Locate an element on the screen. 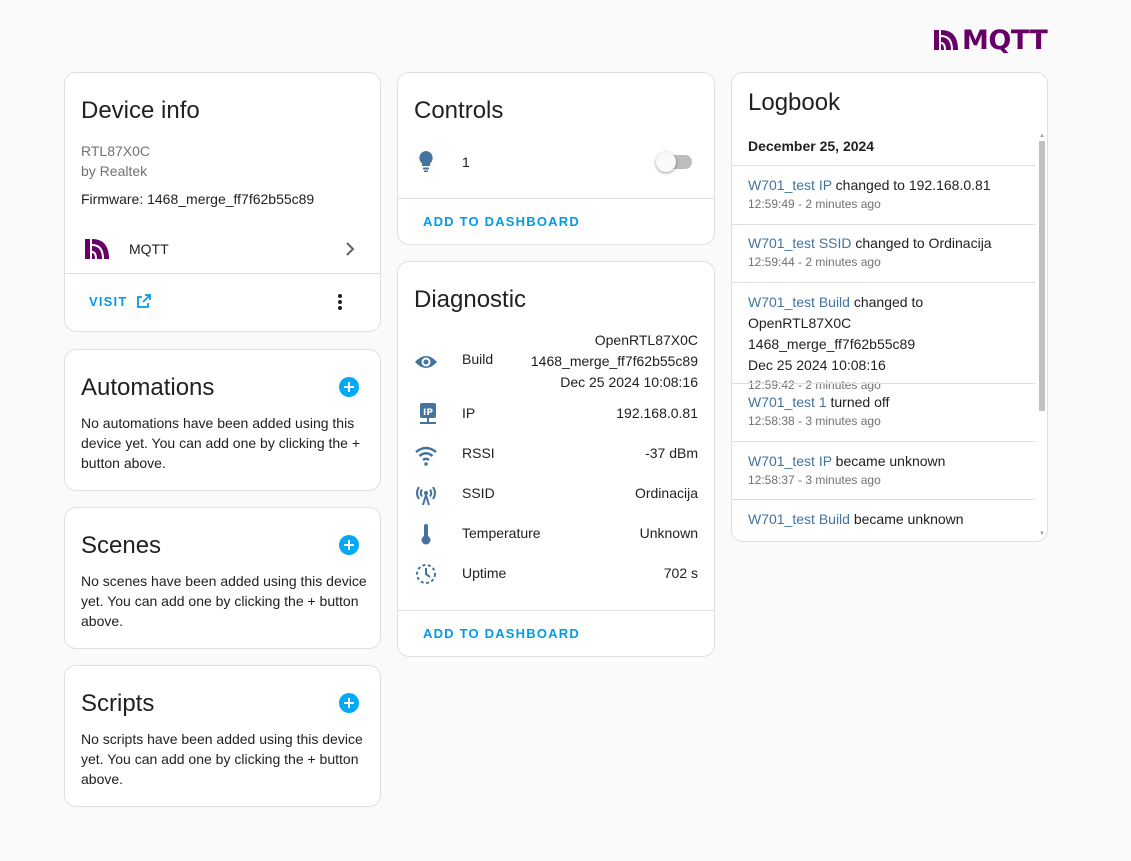 The image size is (1131, 861). logbook-message-line-3: Dec 25 2024 10:08:16 is located at coordinates (817, 365).